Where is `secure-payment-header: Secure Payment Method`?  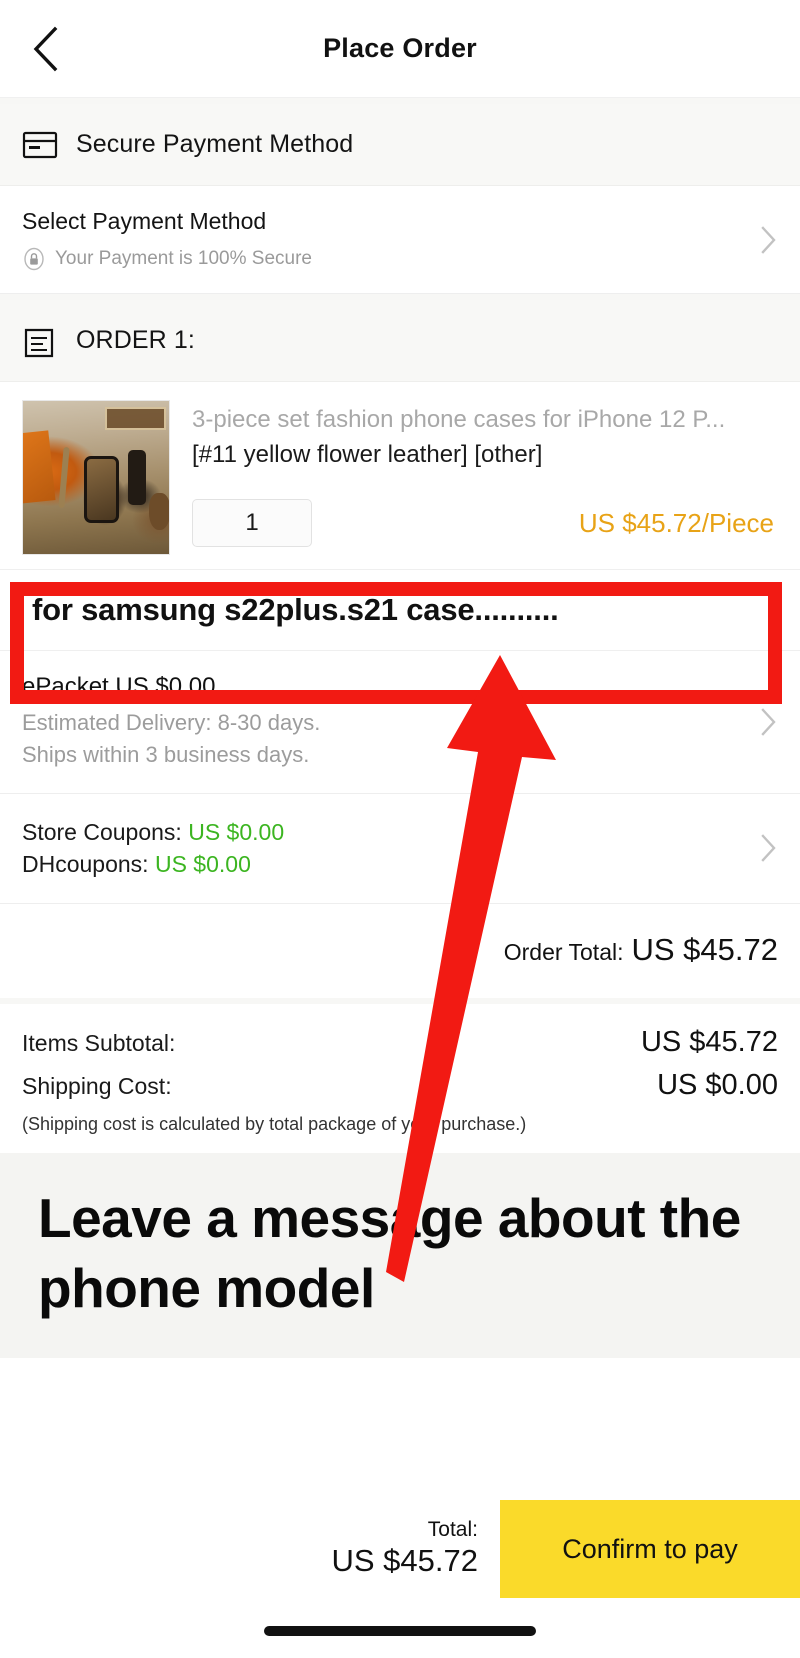
secure-payment-header: Secure Payment Method is located at coordinates (400, 145).